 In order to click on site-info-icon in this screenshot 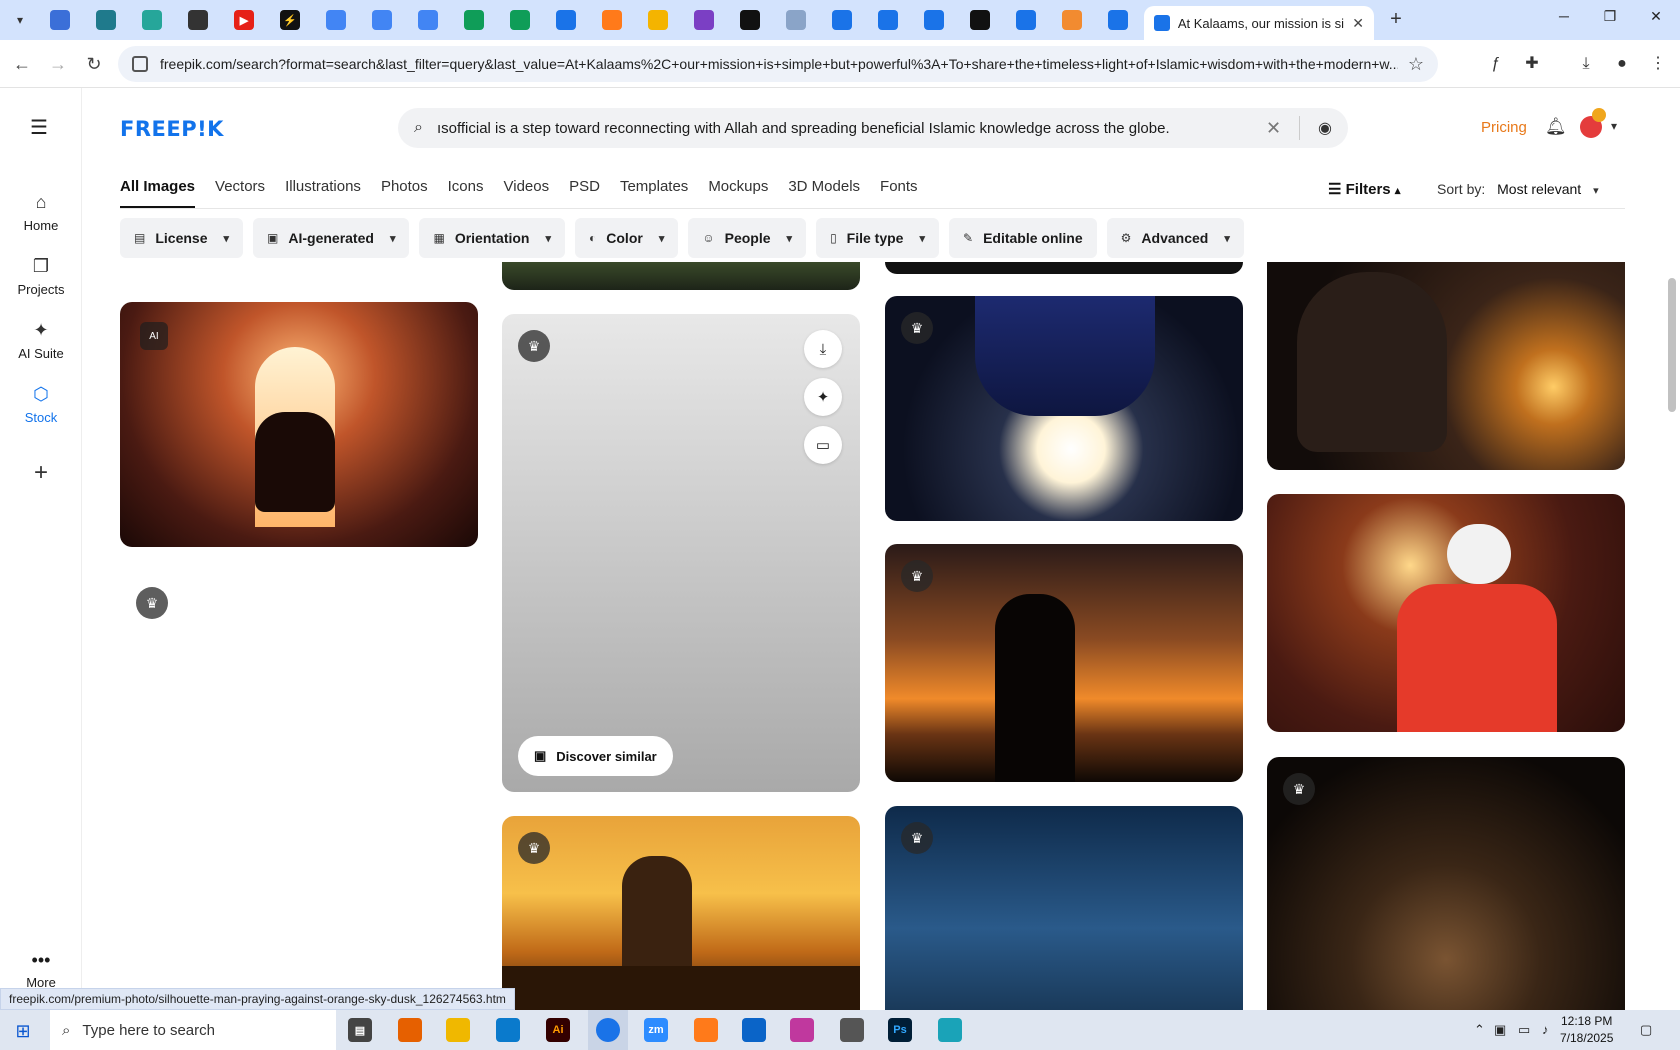, I will do `click(140, 64)`.